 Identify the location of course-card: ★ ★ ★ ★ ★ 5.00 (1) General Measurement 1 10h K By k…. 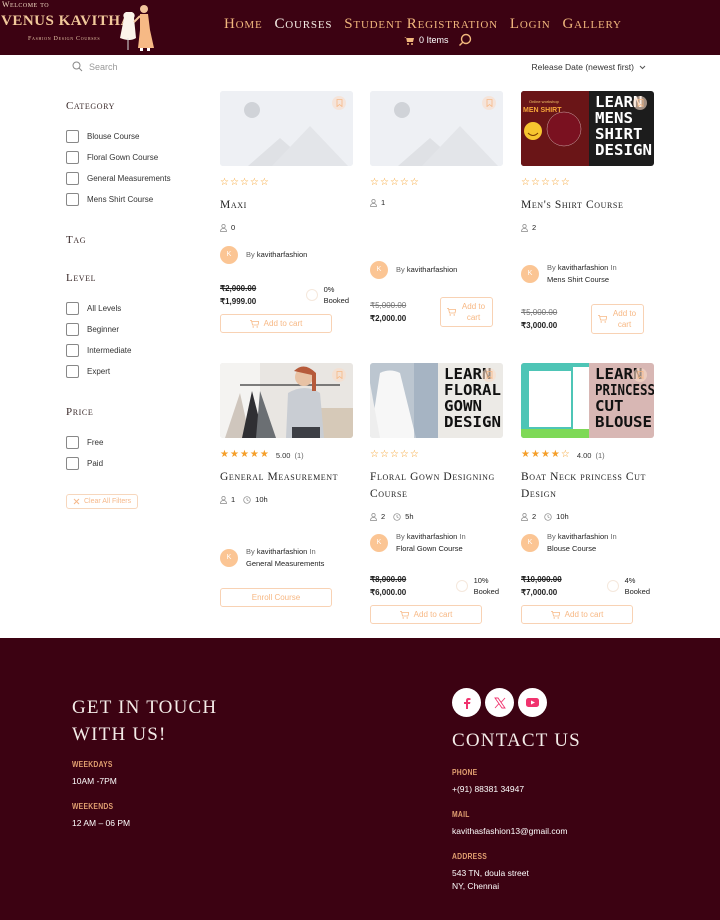
(286, 485).